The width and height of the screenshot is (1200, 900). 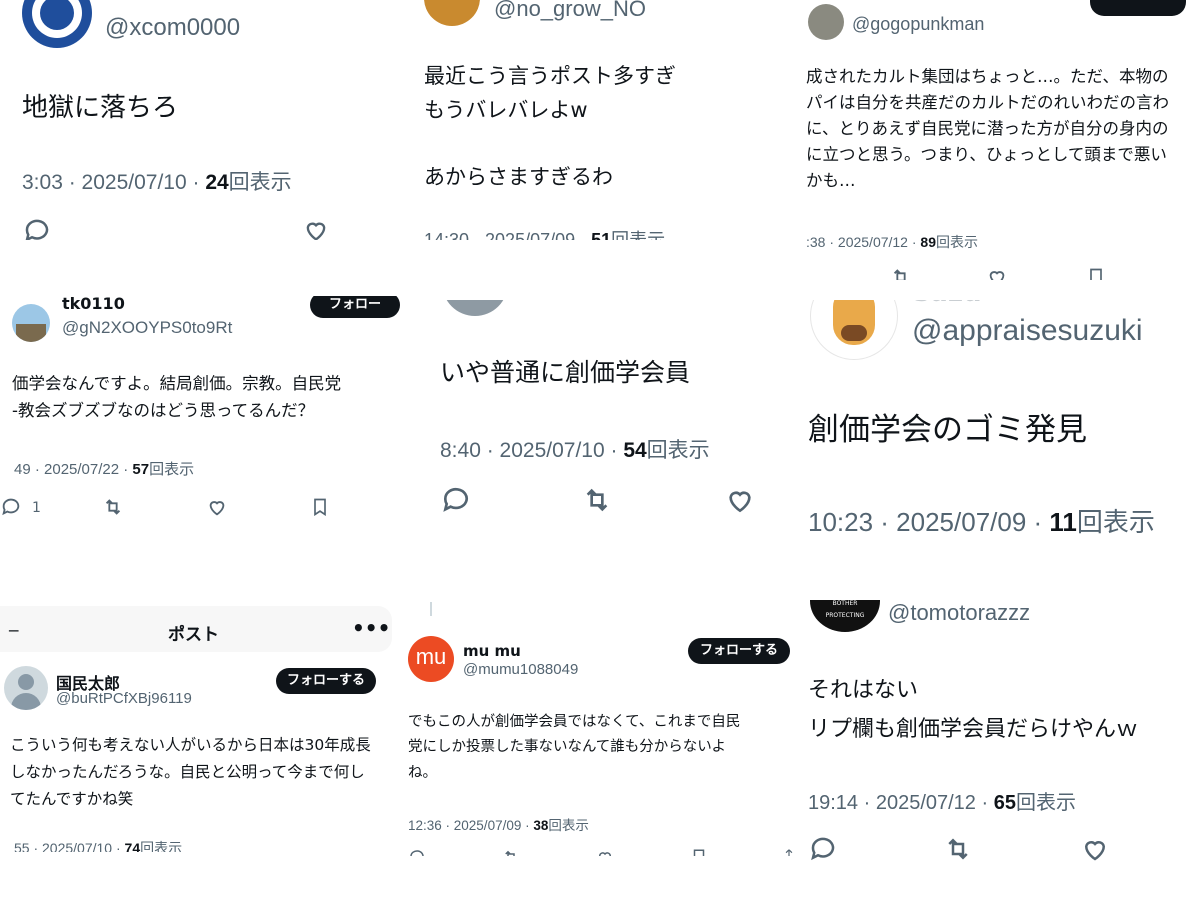 I want to click on avatar: BOTHER PROTECTING, so click(x=845, y=616).